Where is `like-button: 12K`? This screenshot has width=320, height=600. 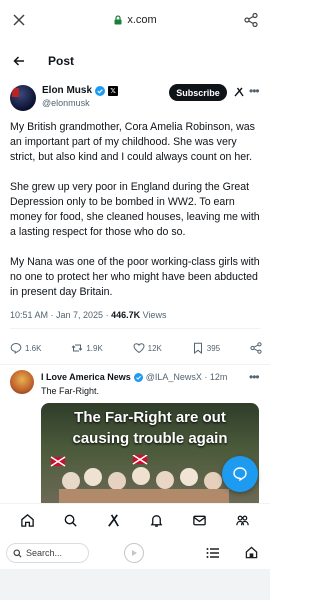
like-button: 12K is located at coordinates (147, 348).